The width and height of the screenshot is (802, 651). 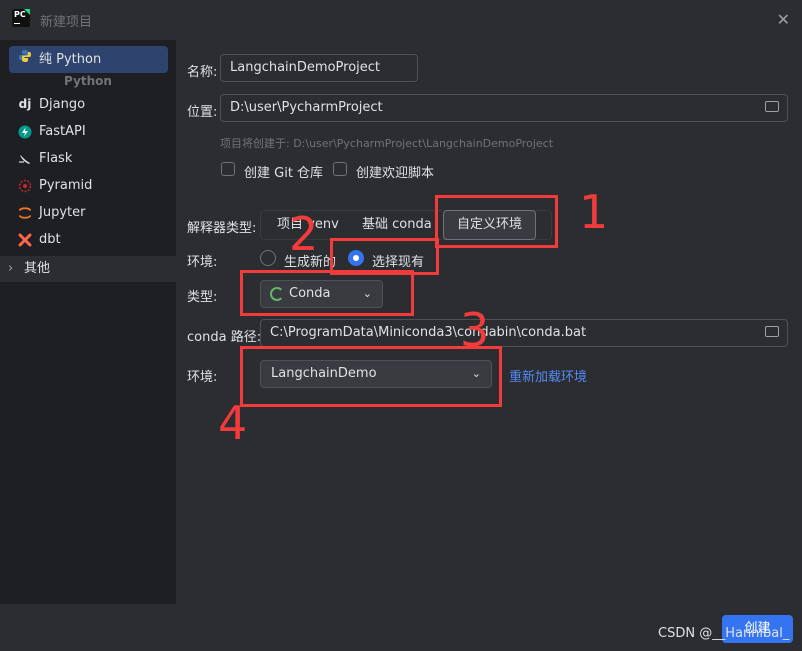 What do you see at coordinates (783, 19) in the screenshot?
I see `close-icon: ✕` at bounding box center [783, 19].